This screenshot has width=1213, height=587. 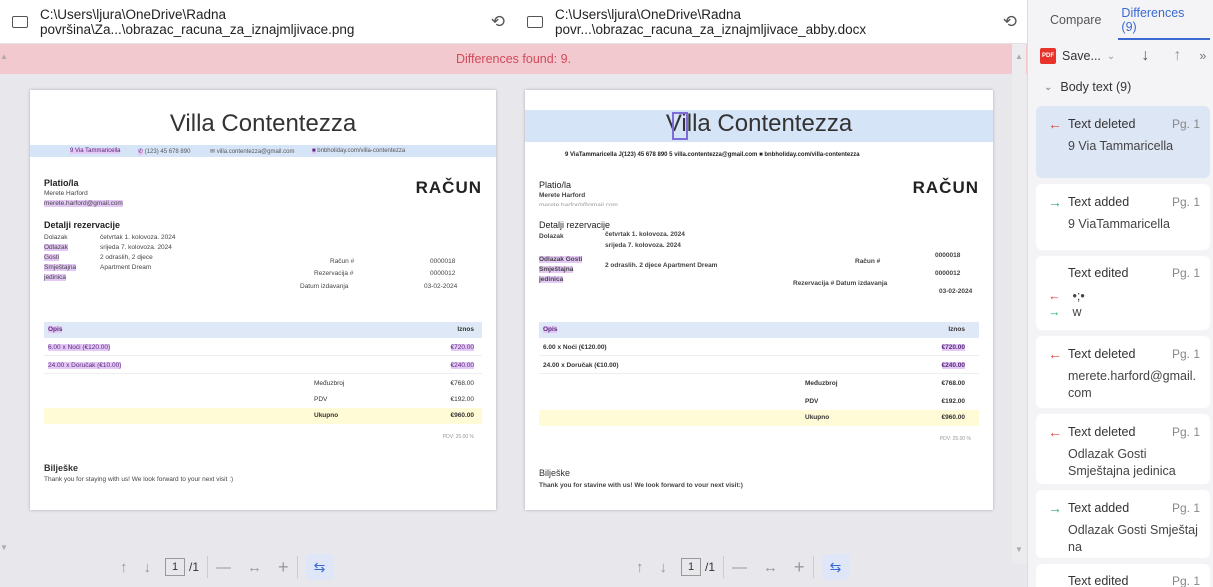 What do you see at coordinates (1019, 304) in the screenshot?
I see `right-scrollbar: ▲ ▼` at bounding box center [1019, 304].